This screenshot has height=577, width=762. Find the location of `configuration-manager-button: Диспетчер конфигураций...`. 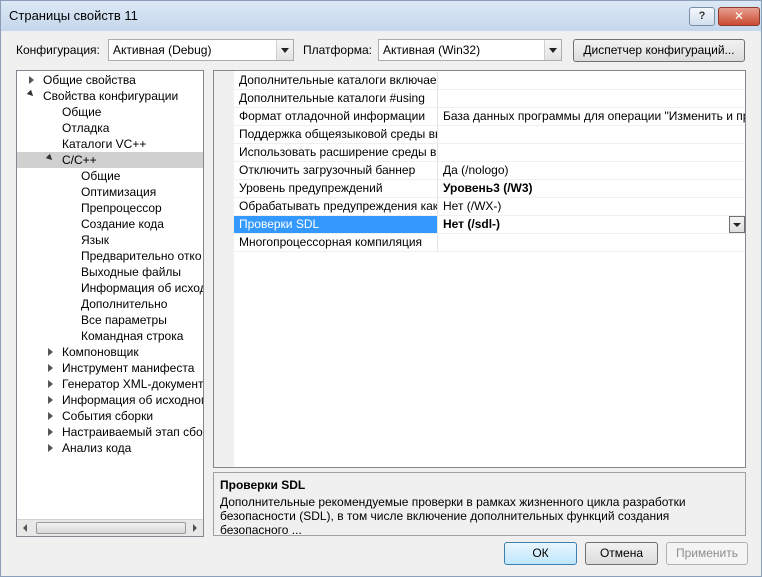

configuration-manager-button: Диспетчер конфигураций... is located at coordinates (659, 50).